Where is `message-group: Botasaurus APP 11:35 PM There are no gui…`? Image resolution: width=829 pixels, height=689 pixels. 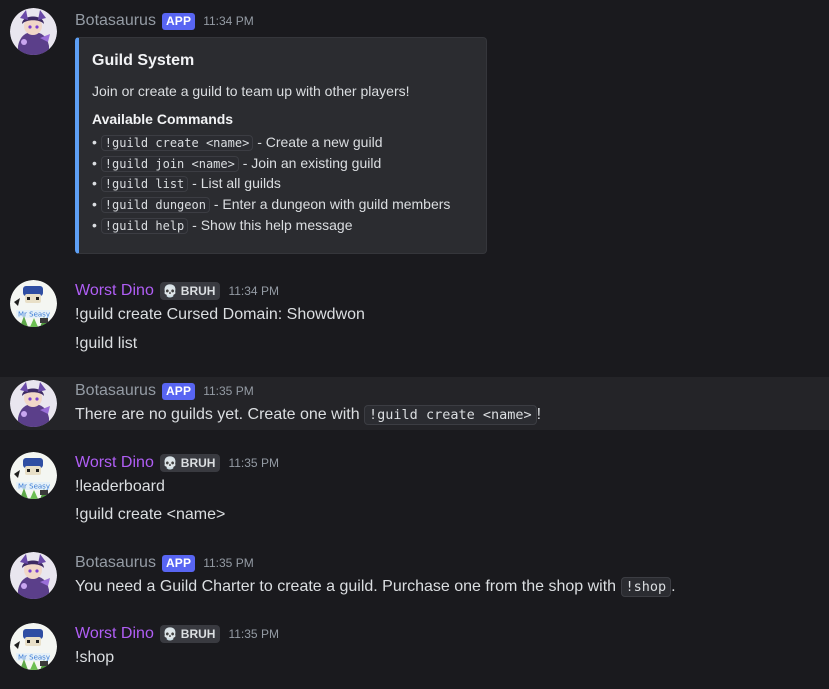 message-group: Botasaurus APP 11:35 PM There are no gui… is located at coordinates (414, 403).